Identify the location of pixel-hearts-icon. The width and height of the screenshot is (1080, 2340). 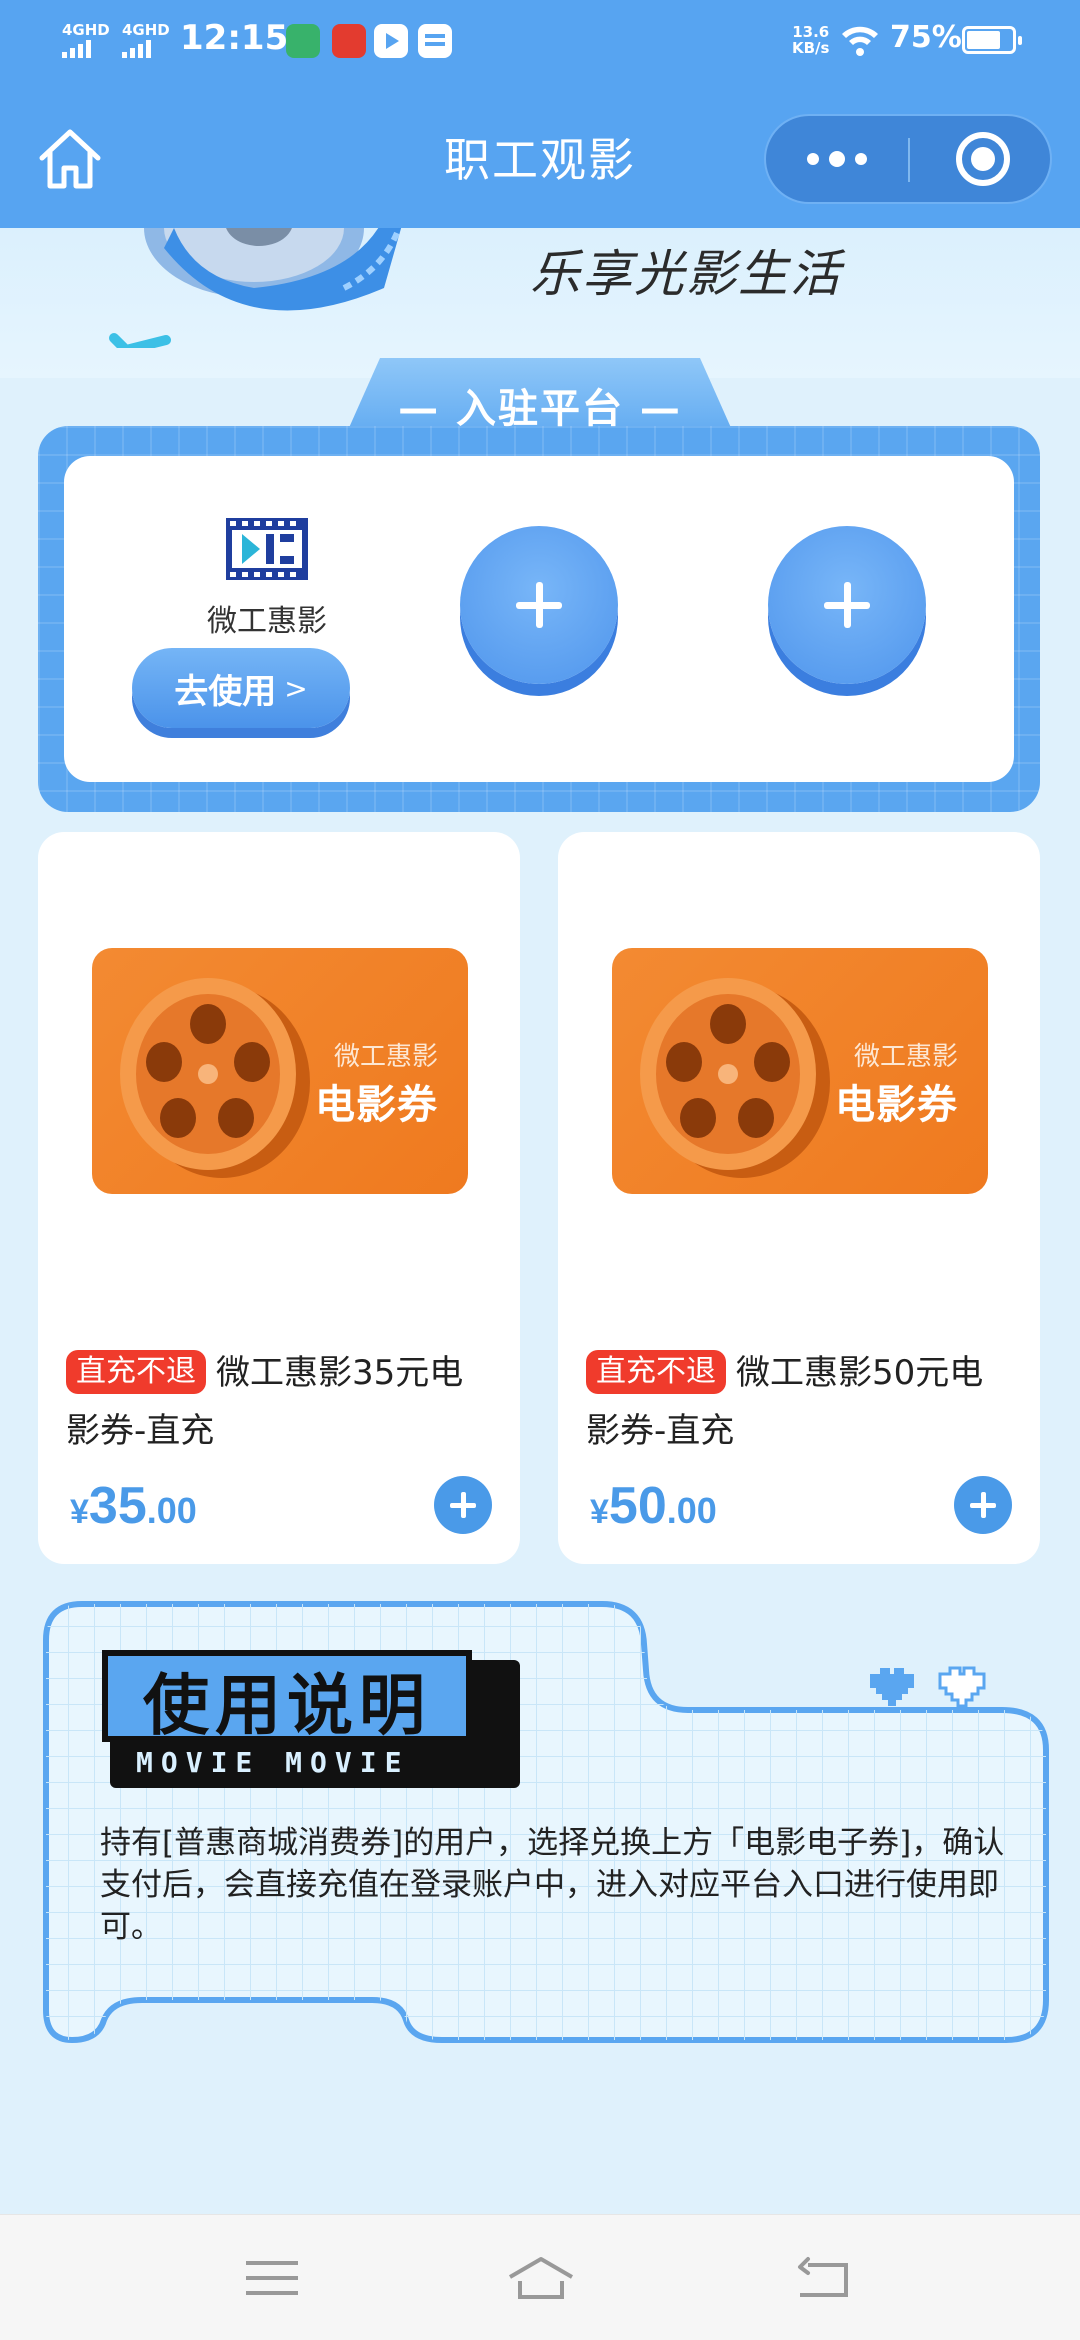
(928, 1687).